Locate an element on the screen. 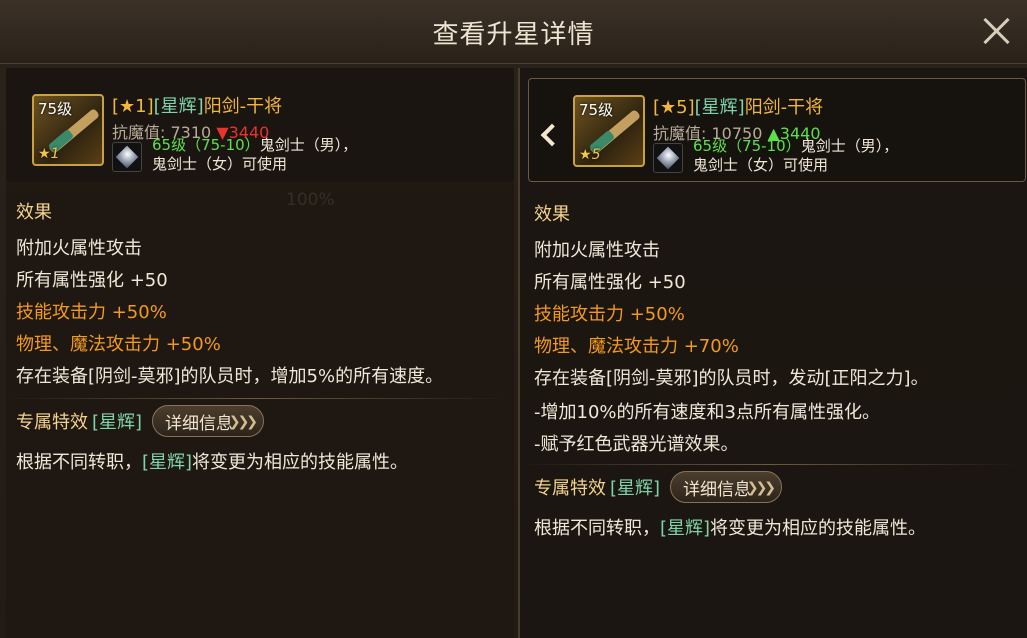 This screenshot has width=1027, height=638. star-count: 5 is located at coordinates (596, 155).